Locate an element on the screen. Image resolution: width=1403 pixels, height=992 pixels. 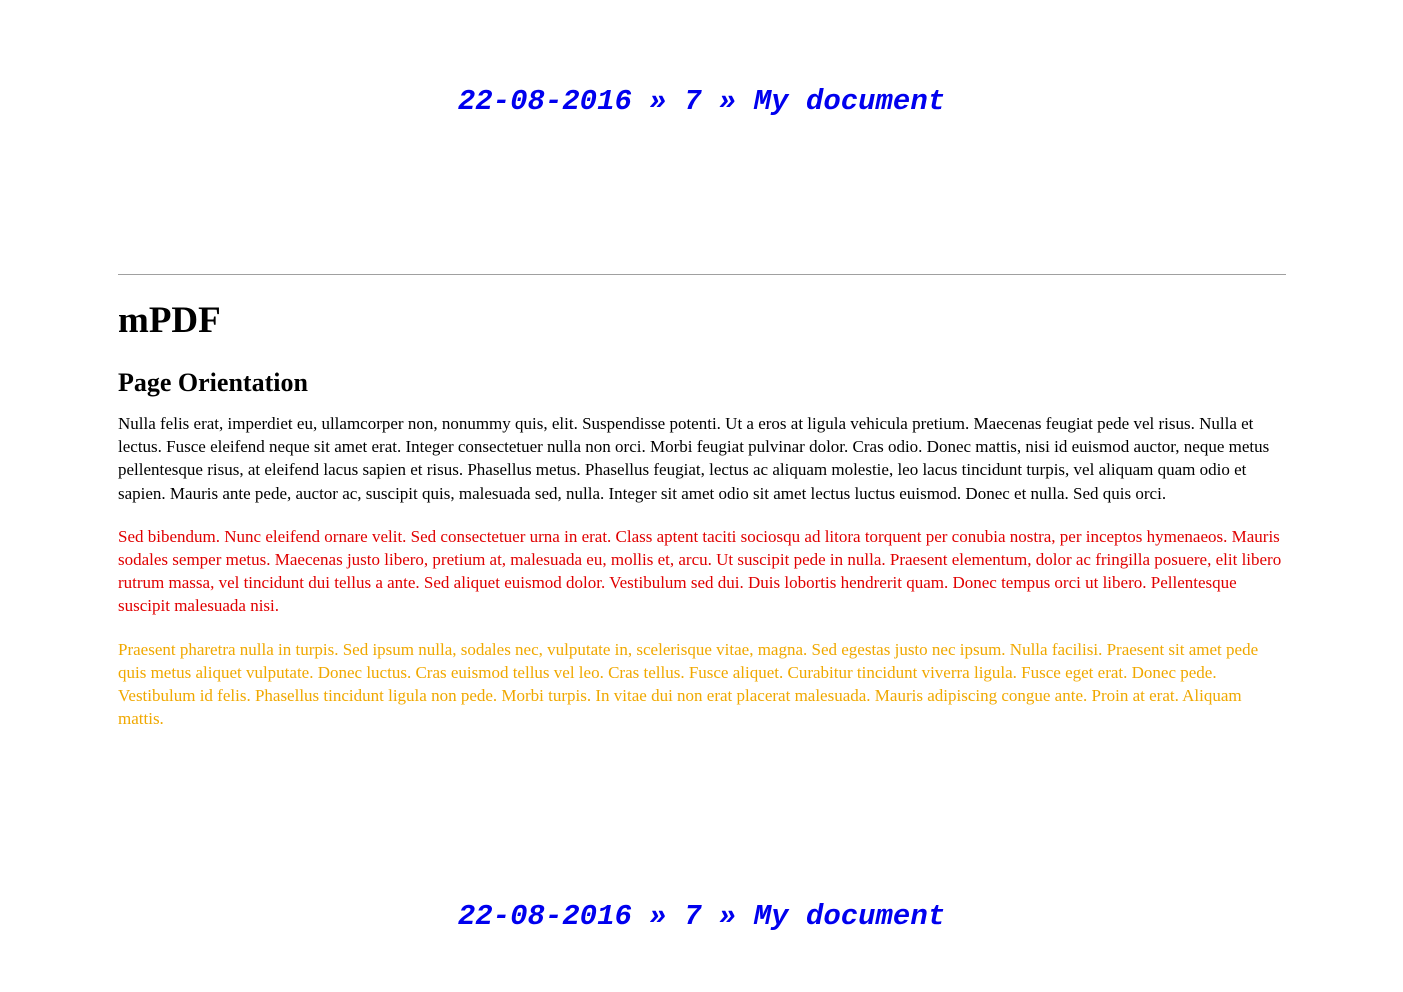
running-header: 22-08-2016 » 7 » My document is located at coordinates (701, 101).